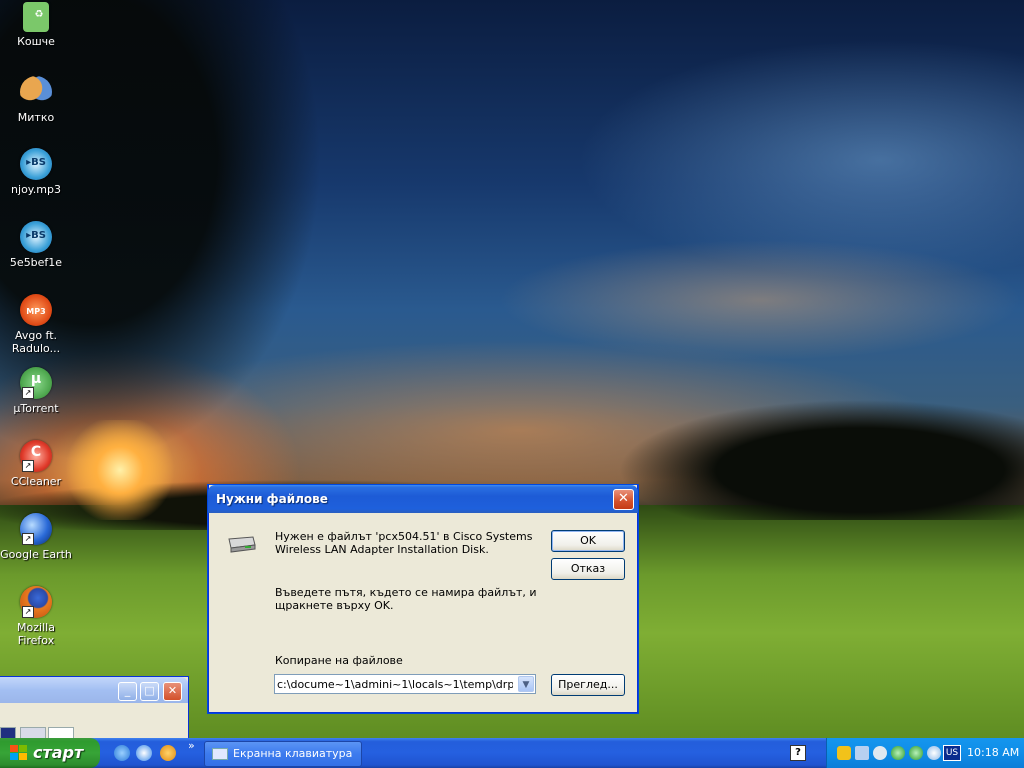 This screenshot has width=1024, height=768. Describe the element at coordinates (925, 753) in the screenshot. I see `system-tray: US 10:18 AM` at that location.